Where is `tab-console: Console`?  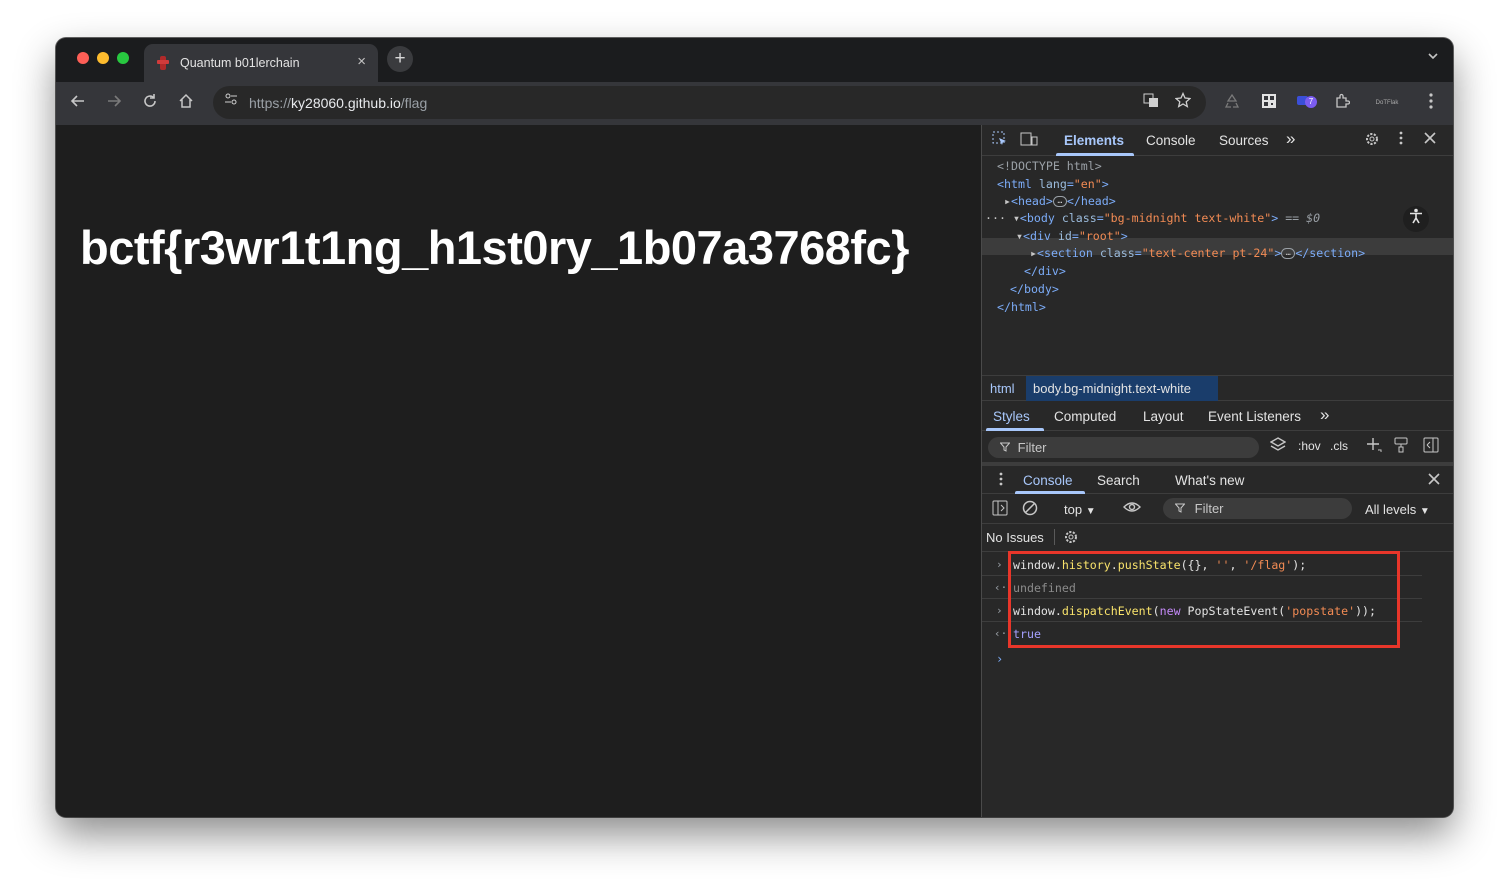 tab-console: Console is located at coordinates (1171, 140).